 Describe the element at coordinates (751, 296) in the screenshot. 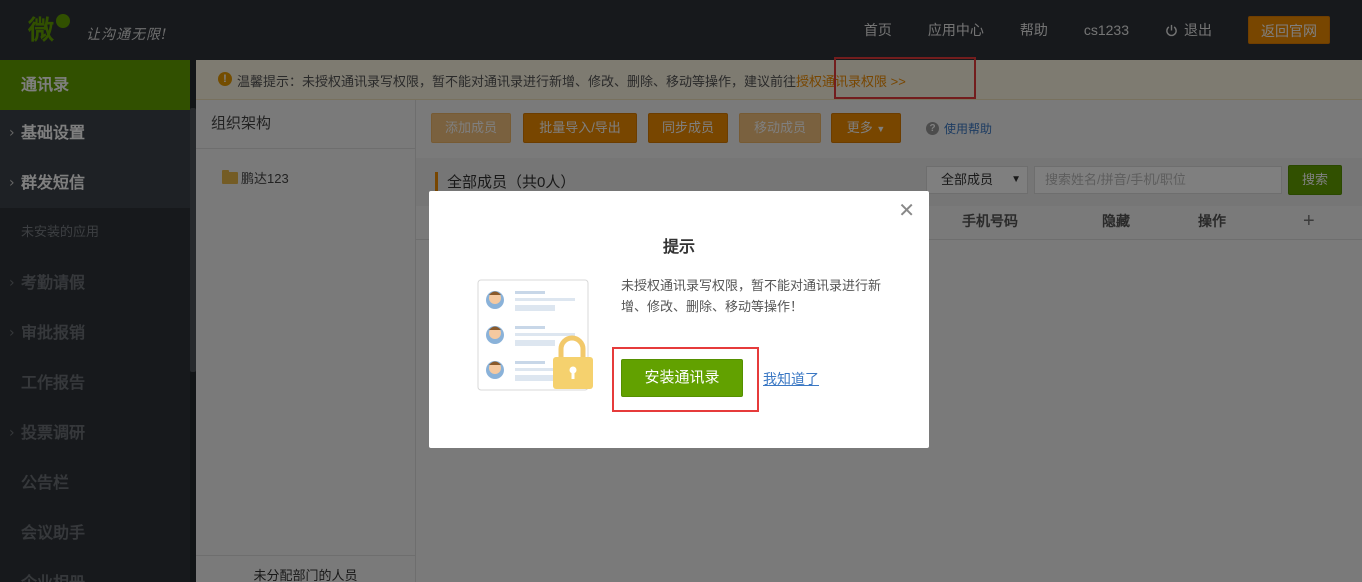

I see `dialog-message: 未授权通讯录写权限，暂不能对通讯录进行新增、修改、删除、移动等操作！` at that location.